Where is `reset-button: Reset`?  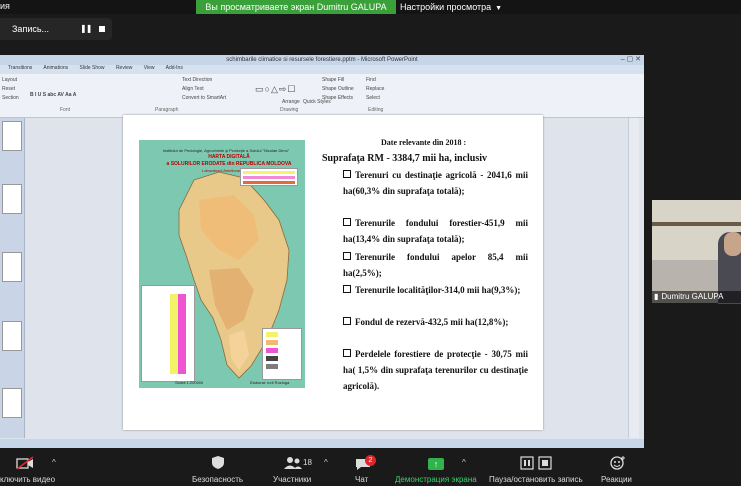 reset-button: Reset is located at coordinates (8, 89).